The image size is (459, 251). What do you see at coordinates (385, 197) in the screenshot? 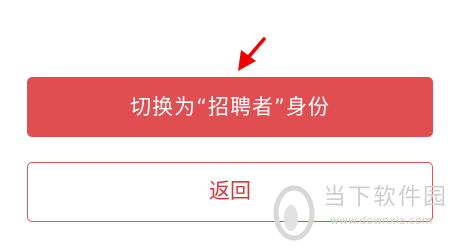
I see `watermark-site-name: 当下软件园` at bounding box center [385, 197].